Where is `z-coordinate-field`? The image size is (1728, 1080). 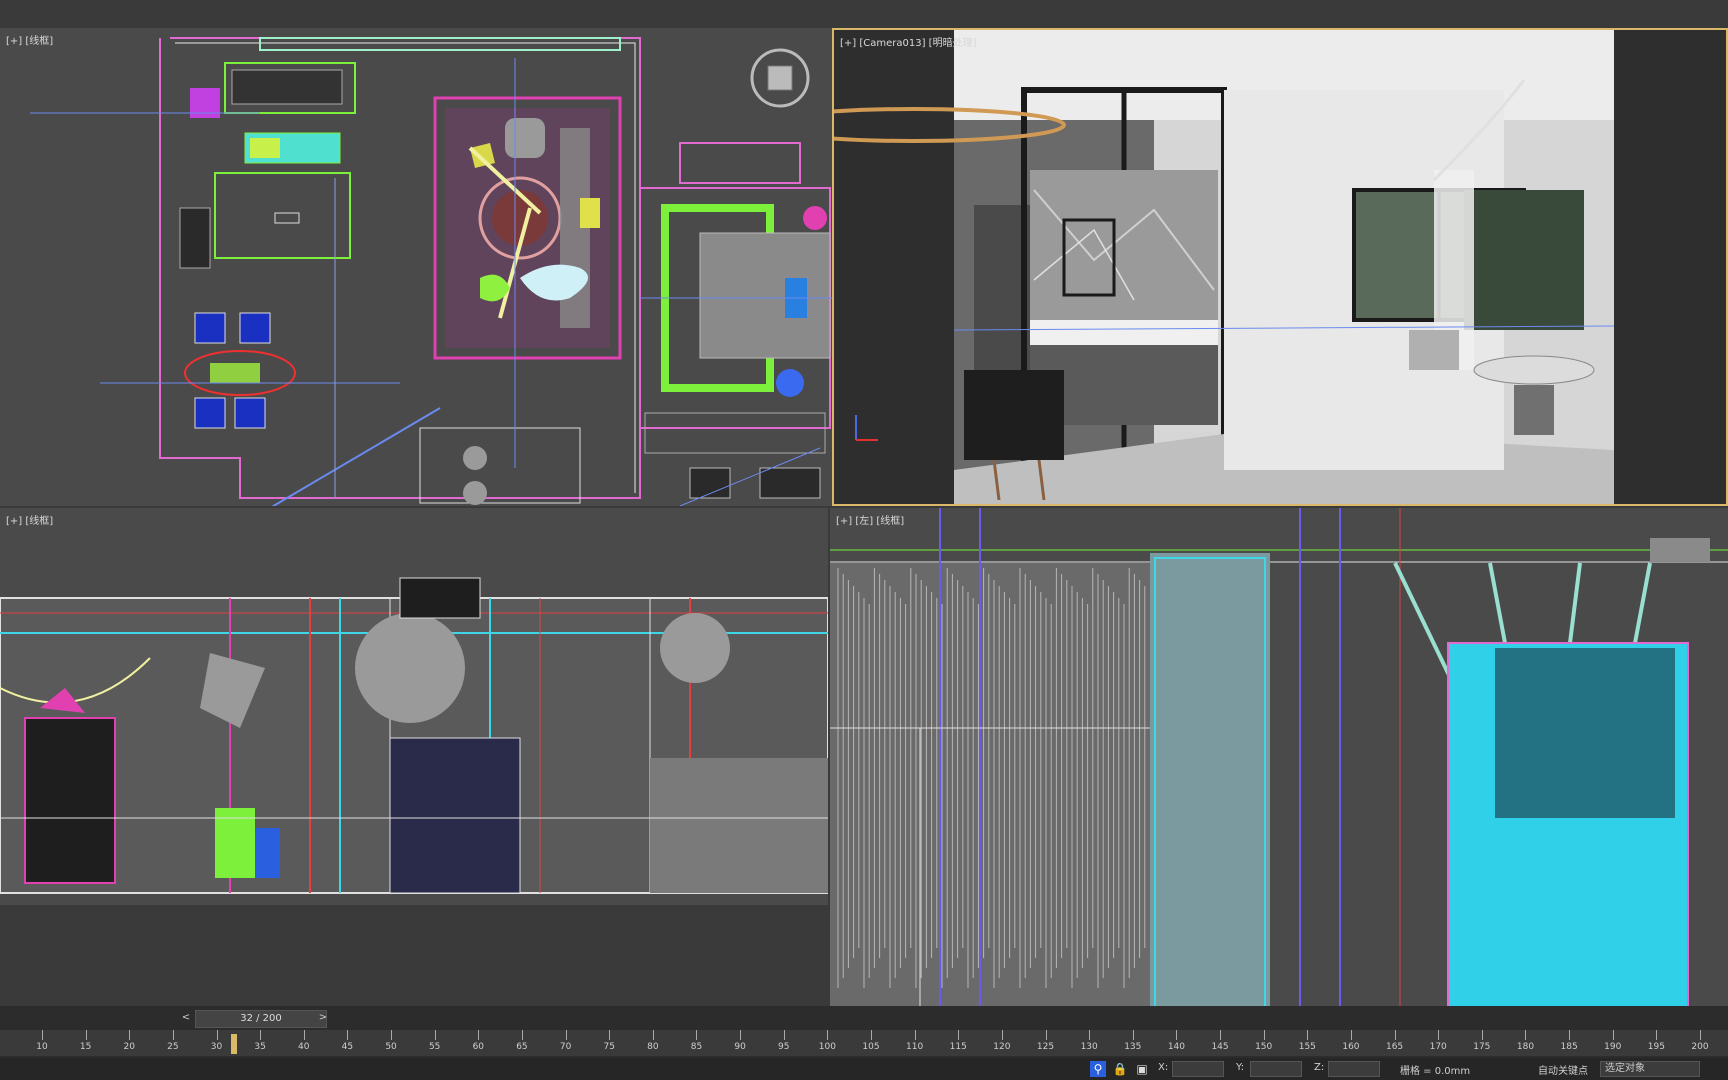 z-coordinate-field is located at coordinates (1354, 1069).